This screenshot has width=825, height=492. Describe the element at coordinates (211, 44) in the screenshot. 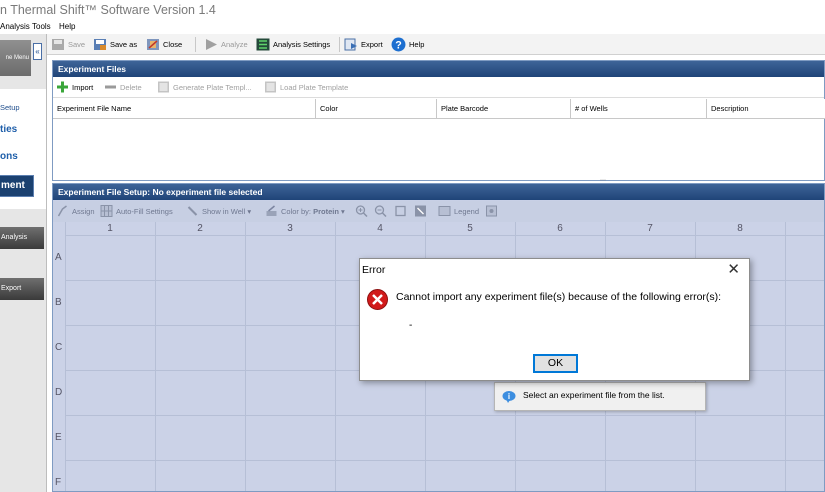

I see `play-icon` at that location.